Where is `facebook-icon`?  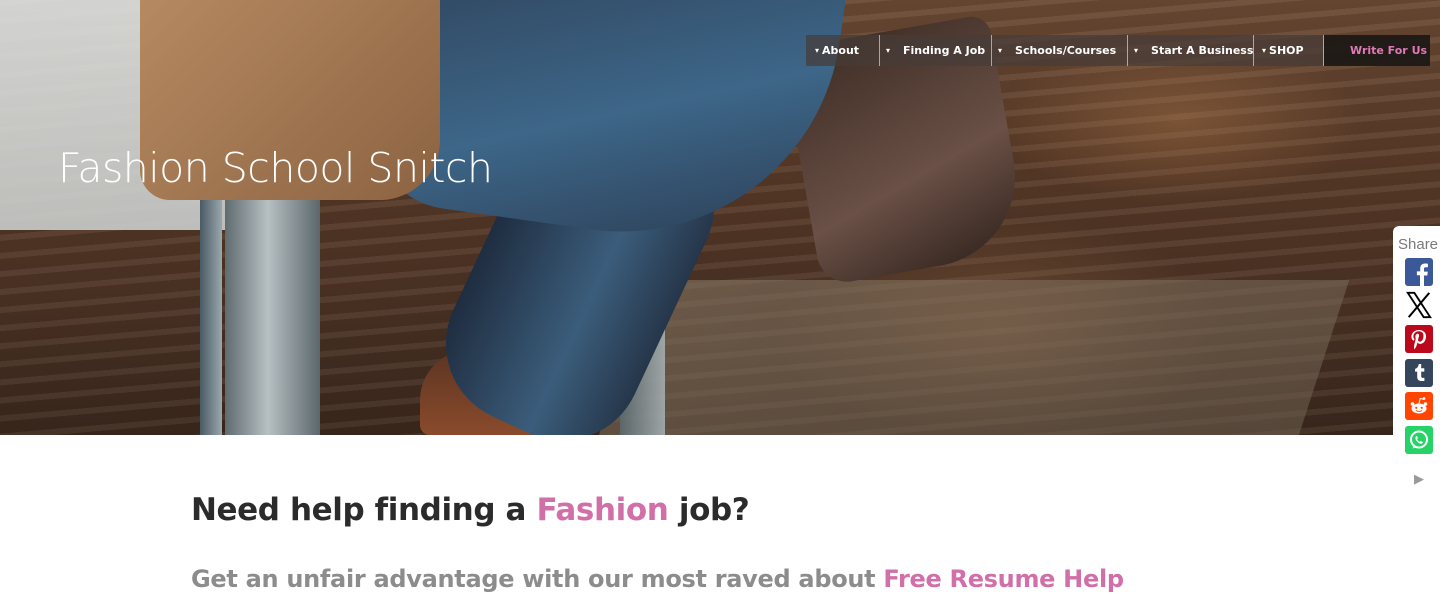
facebook-icon is located at coordinates (1419, 272).